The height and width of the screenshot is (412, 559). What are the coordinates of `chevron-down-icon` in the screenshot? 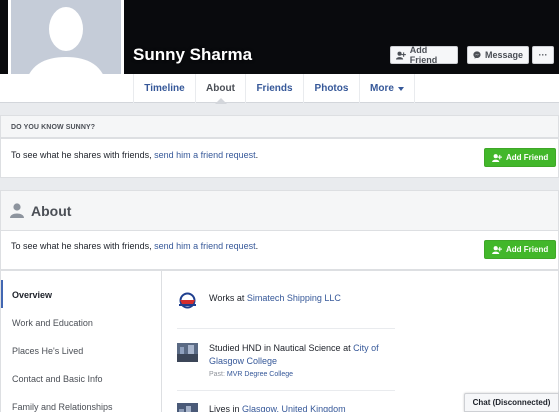 It's located at (400, 88).